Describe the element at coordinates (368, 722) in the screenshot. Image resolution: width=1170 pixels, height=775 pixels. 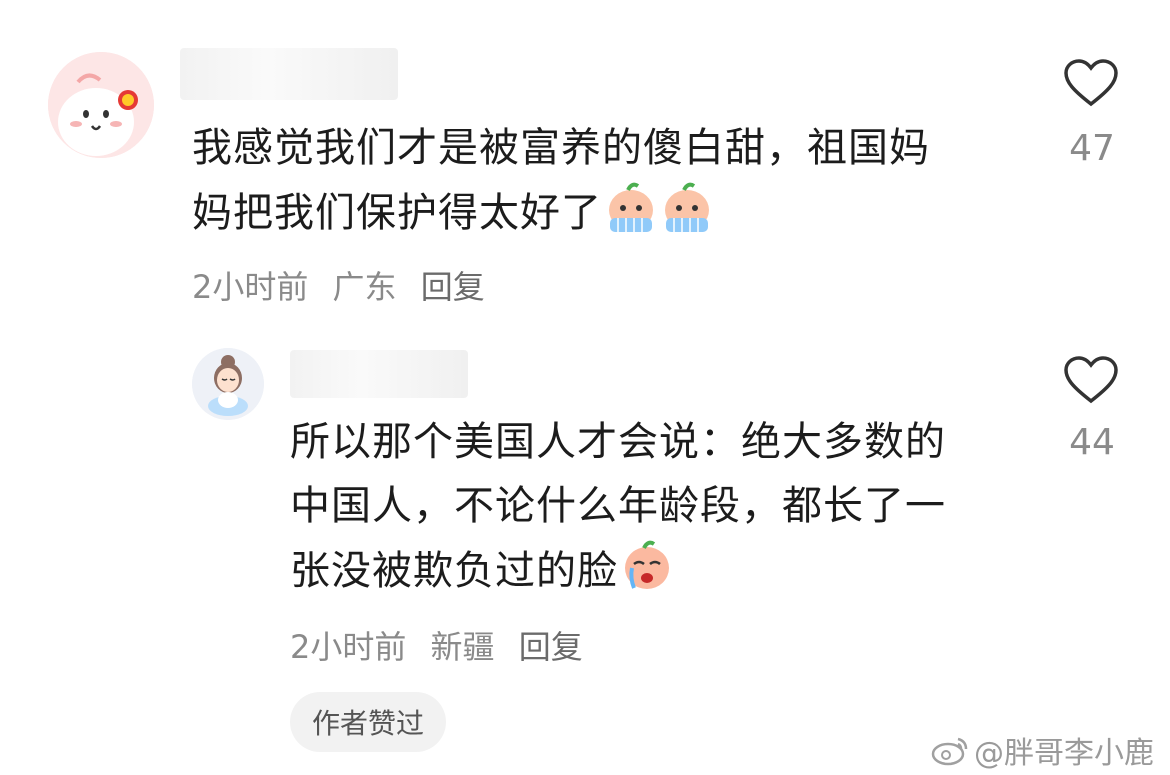
I see `author-liked-badge: 作者赞过` at that location.